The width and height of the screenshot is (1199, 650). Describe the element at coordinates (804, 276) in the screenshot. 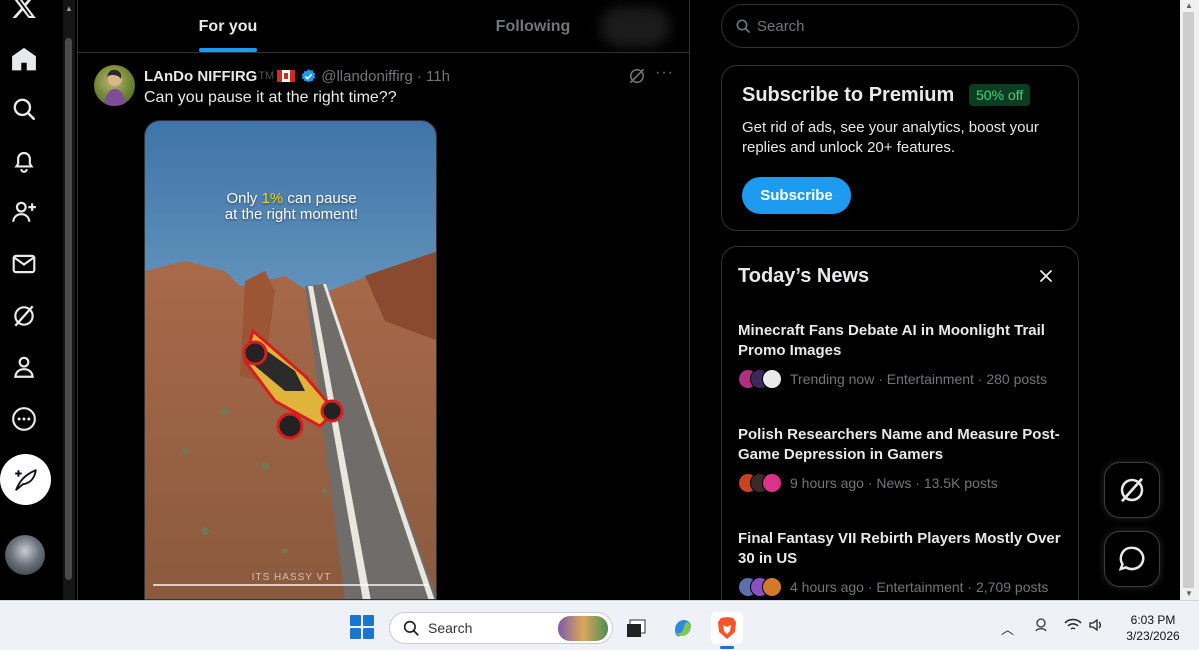

I see `news-title: Today’s News` at that location.